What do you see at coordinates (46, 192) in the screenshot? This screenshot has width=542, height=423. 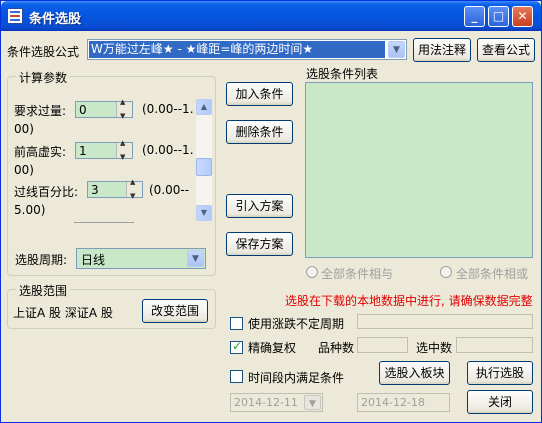 I see `param-label: 过线百分比:` at bounding box center [46, 192].